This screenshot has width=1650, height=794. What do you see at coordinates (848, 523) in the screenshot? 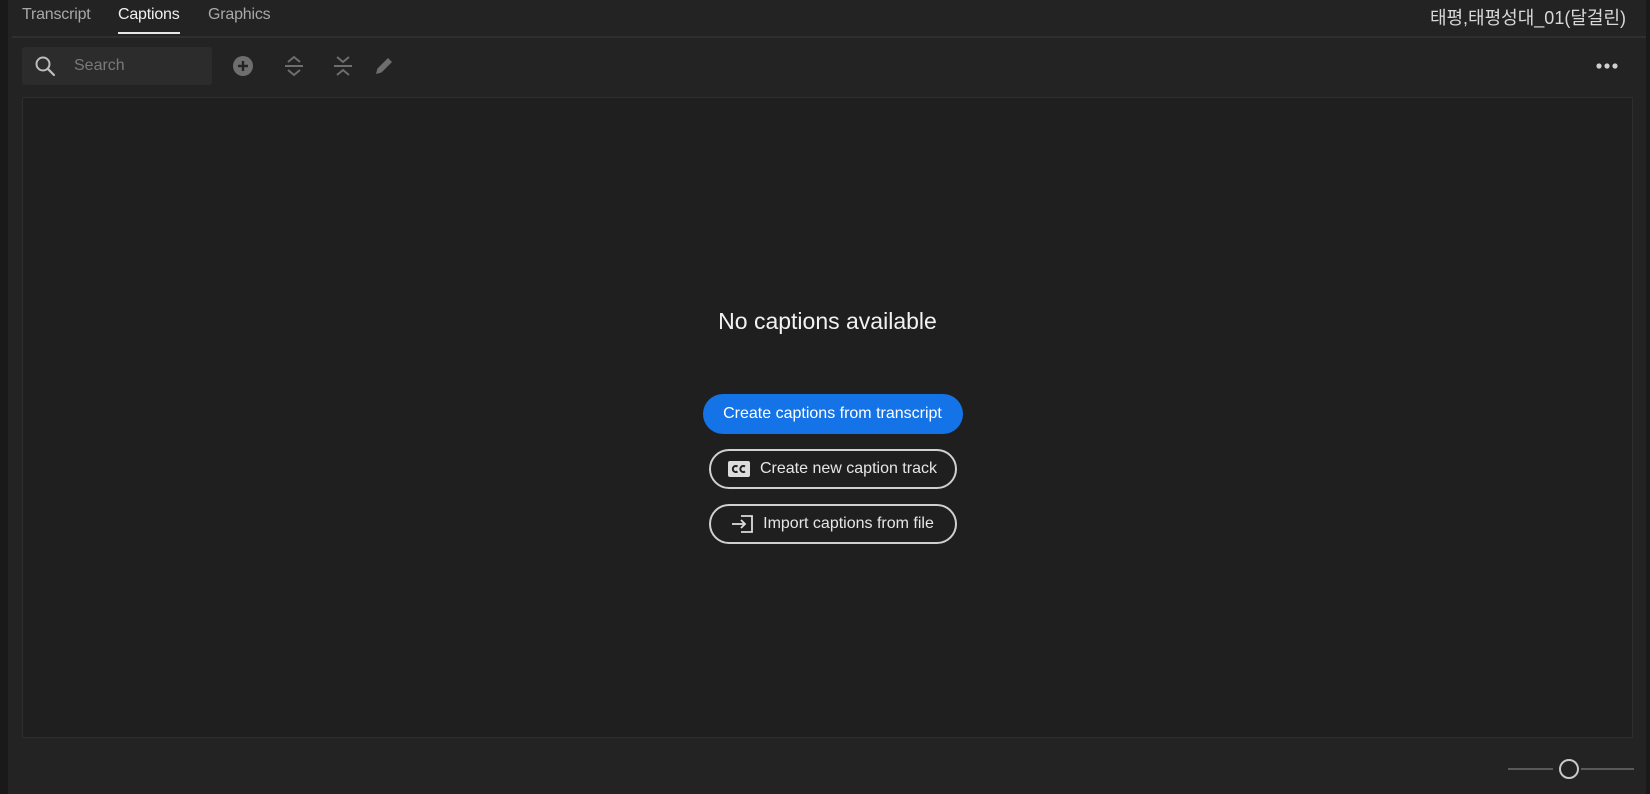
I see `import-captions-from-file-label: Import captions from file` at bounding box center [848, 523].